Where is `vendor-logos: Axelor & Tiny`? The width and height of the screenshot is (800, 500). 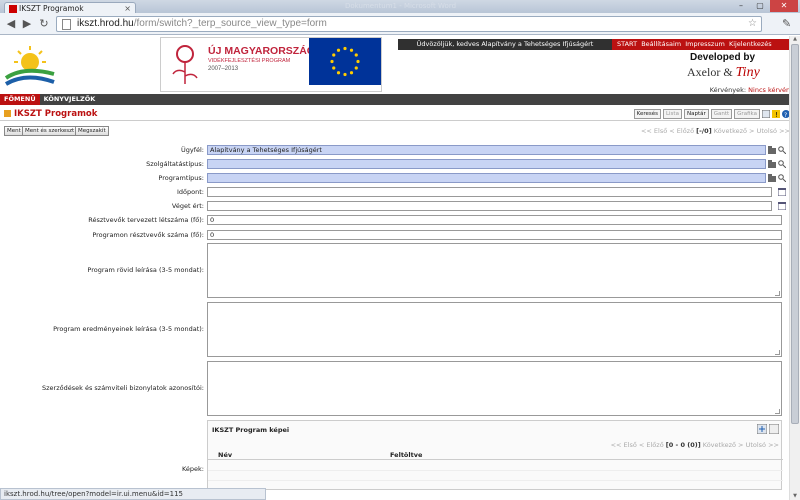
vendor-logos: Axelor & Tiny is located at coordinates (723, 73).